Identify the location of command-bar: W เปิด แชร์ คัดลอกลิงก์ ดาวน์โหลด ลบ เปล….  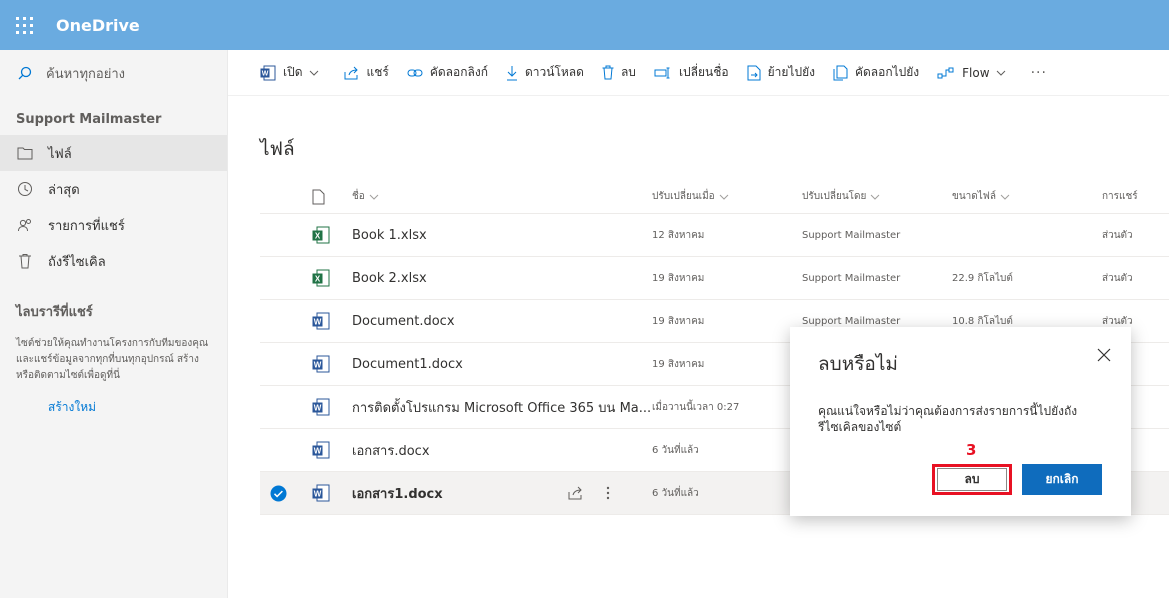
(698, 73).